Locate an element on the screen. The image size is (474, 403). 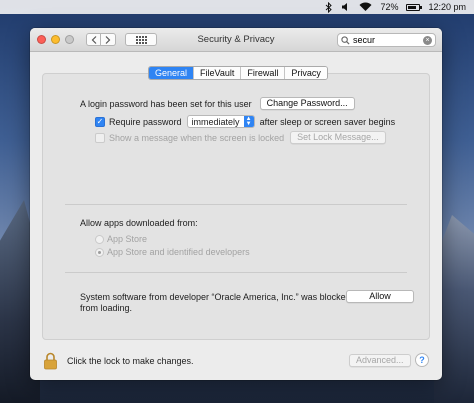
titlebar: Security & Privacy × is located at coordinates (236, 40).